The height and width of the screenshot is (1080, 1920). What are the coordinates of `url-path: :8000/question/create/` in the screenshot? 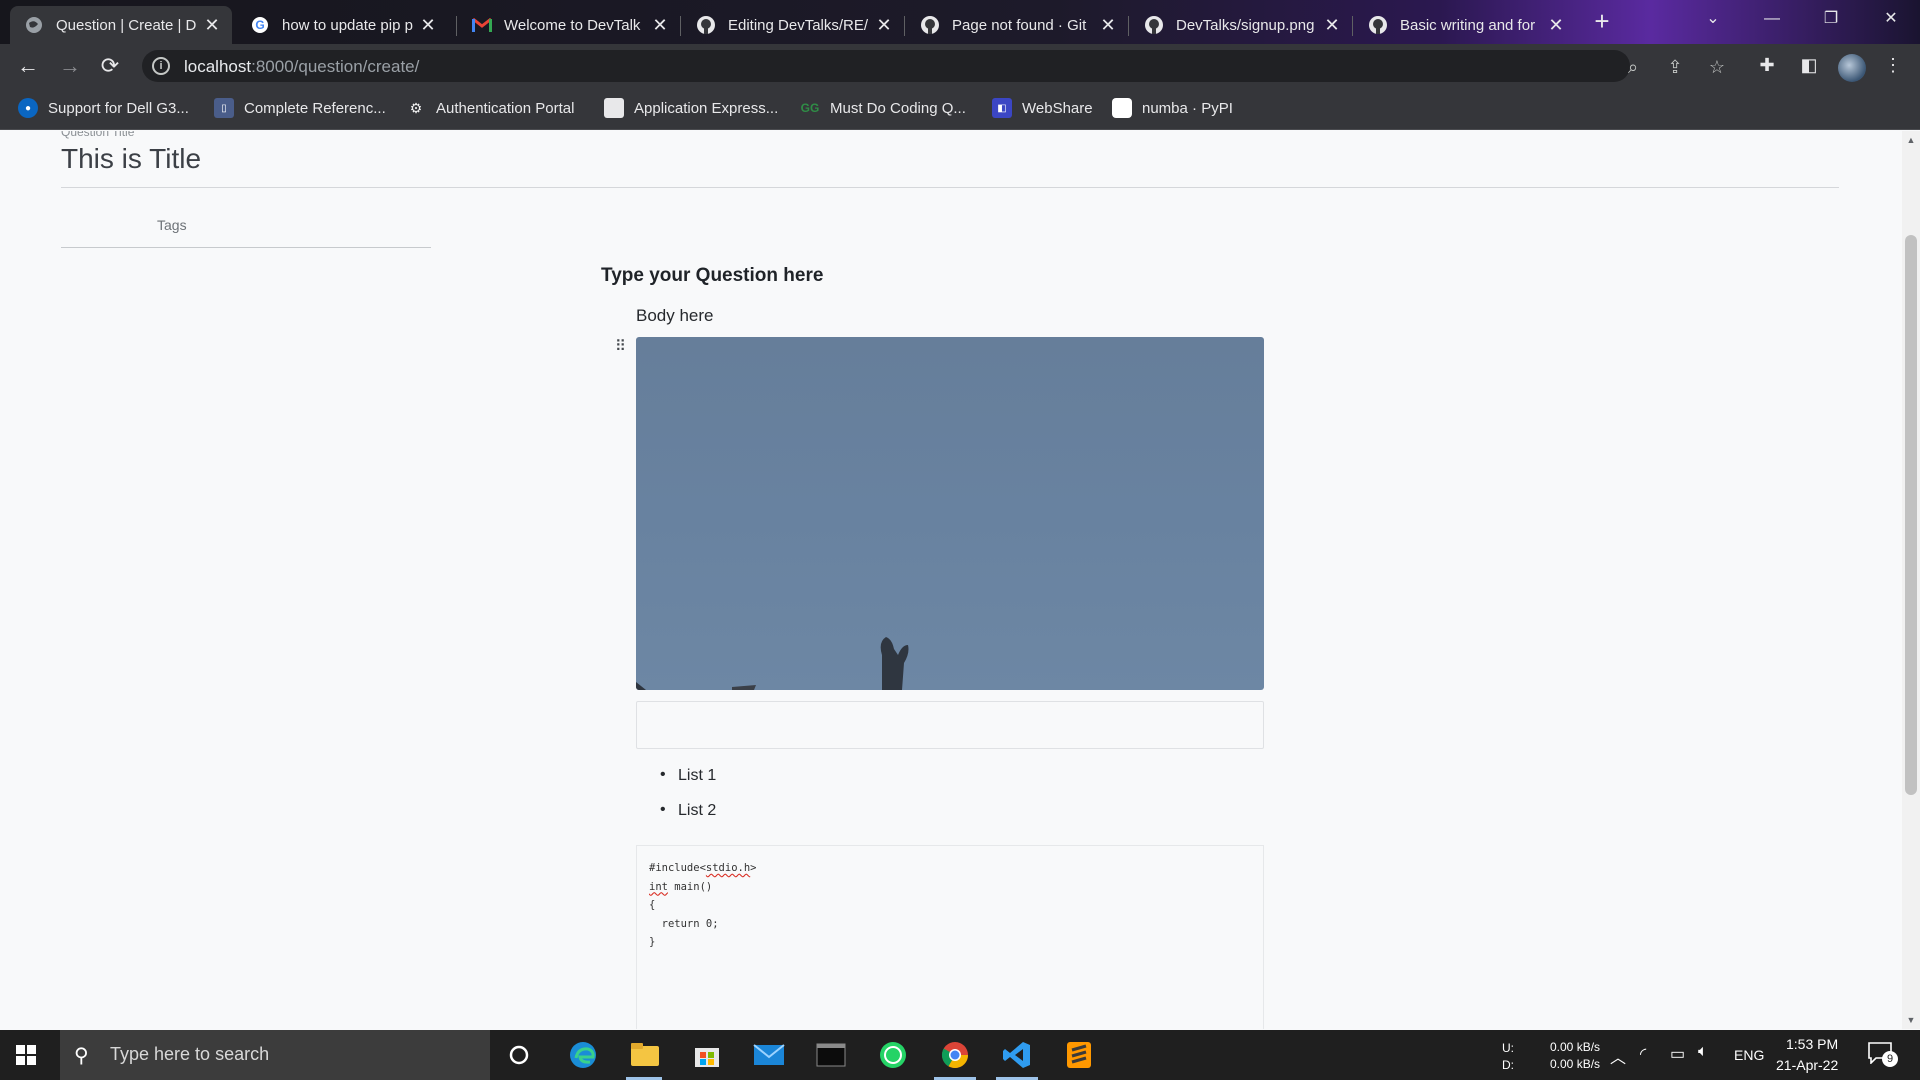 It's located at (335, 66).